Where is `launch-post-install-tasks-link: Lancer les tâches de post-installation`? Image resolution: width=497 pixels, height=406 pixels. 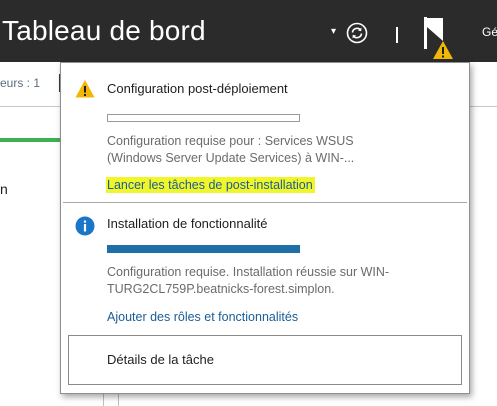 launch-post-install-tasks-link: Lancer les tâches de post-installation is located at coordinates (210, 185).